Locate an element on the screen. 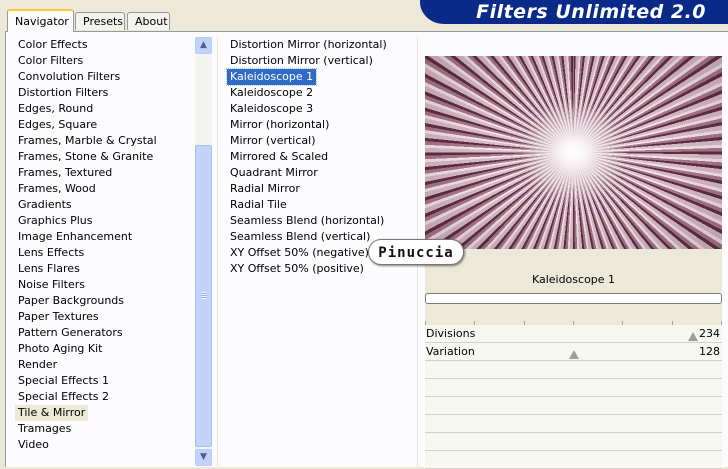 The width and height of the screenshot is (728, 469). category-item: Graphics Plus is located at coordinates (105, 221).